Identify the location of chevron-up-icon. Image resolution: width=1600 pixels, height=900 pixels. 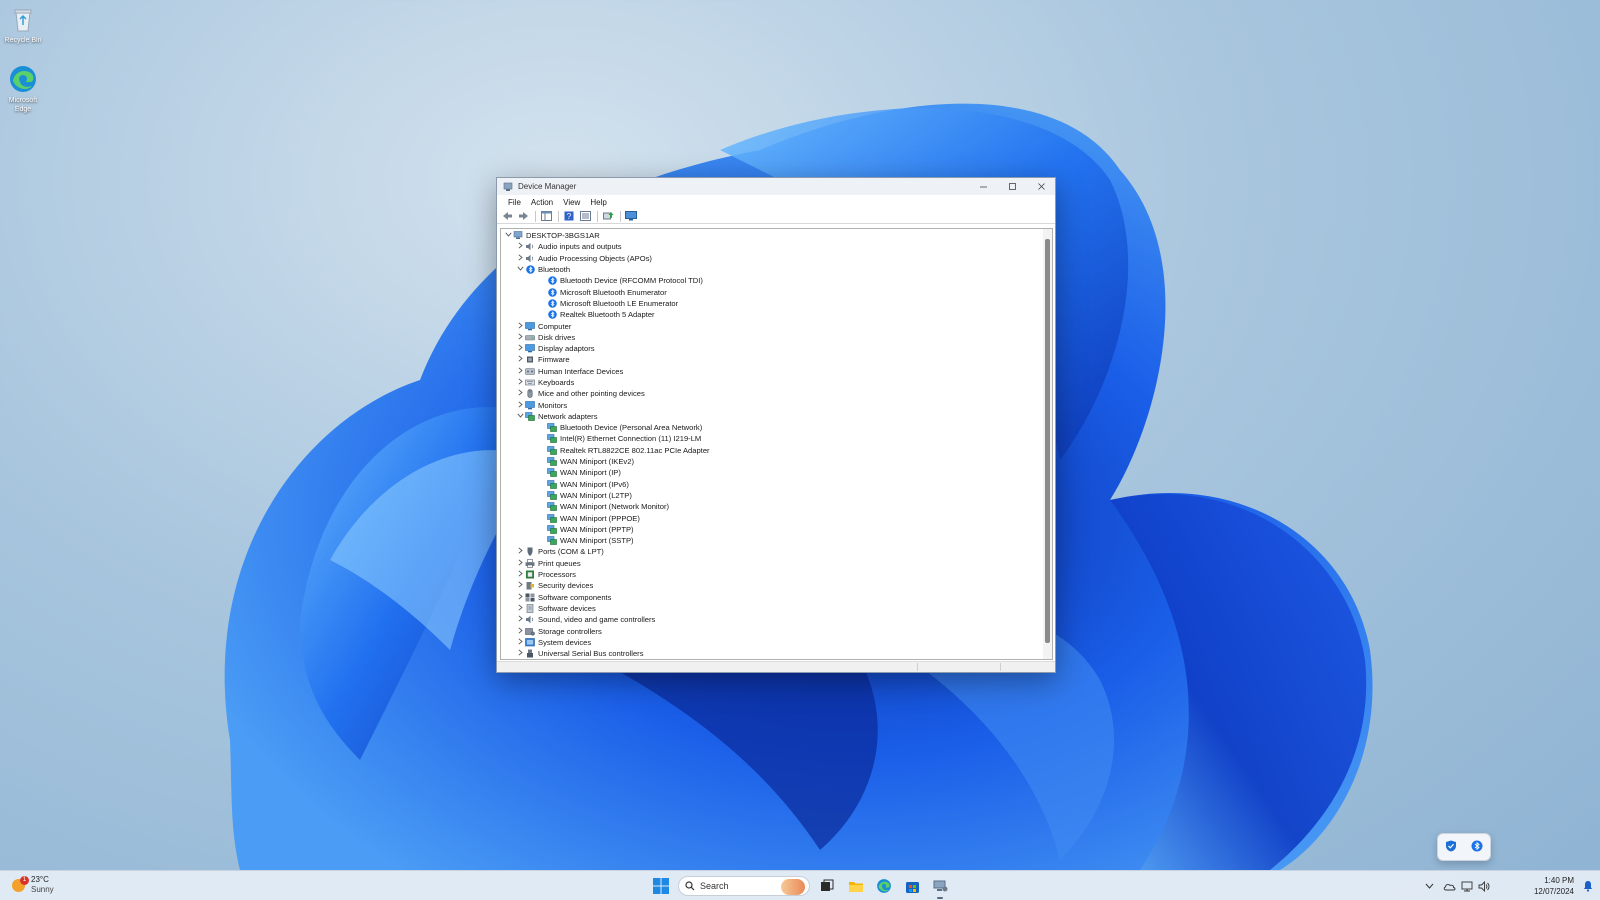
(1429, 886).